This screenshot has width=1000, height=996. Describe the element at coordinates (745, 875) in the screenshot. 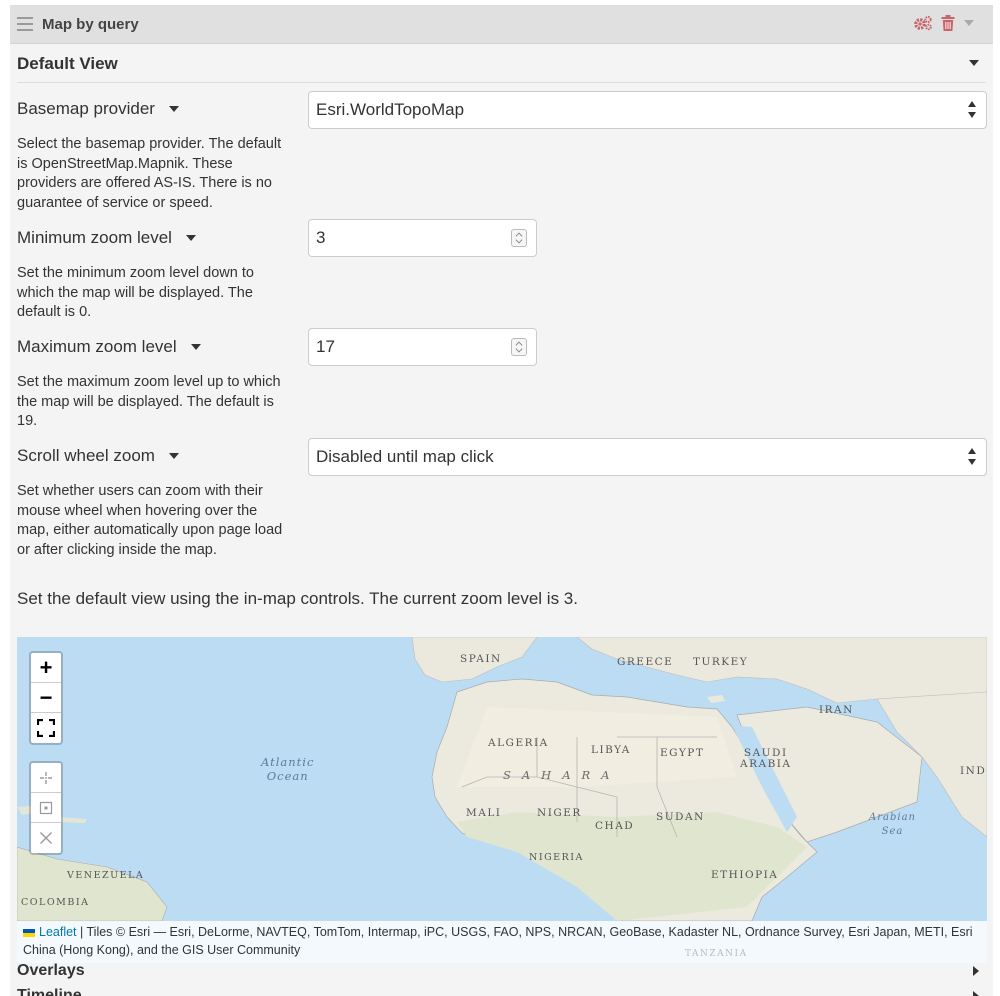

I see `map-label-ethiopia: ETHIOPIA` at that location.